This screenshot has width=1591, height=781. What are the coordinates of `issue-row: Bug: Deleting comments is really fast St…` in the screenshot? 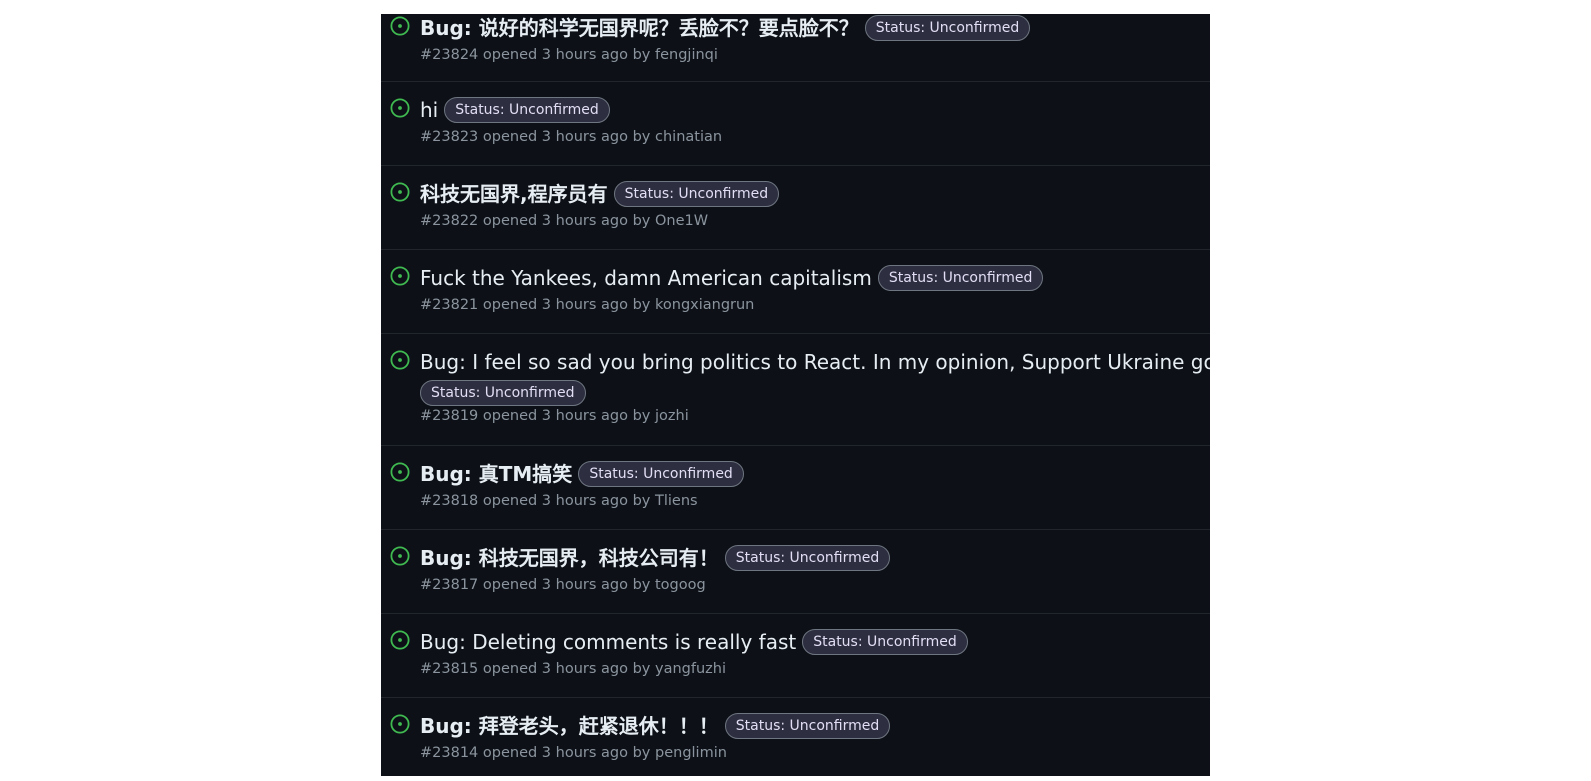 It's located at (795, 656).